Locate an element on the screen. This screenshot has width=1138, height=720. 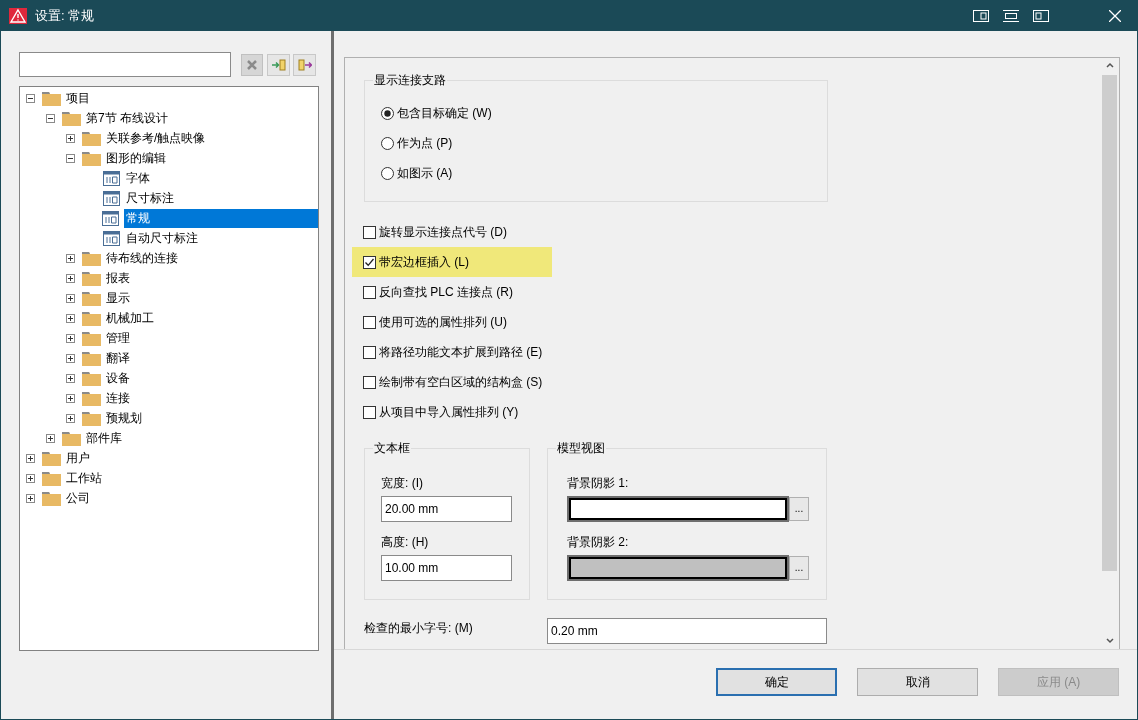
tree-item: 尺寸标注 is located at coordinates (150, 198).